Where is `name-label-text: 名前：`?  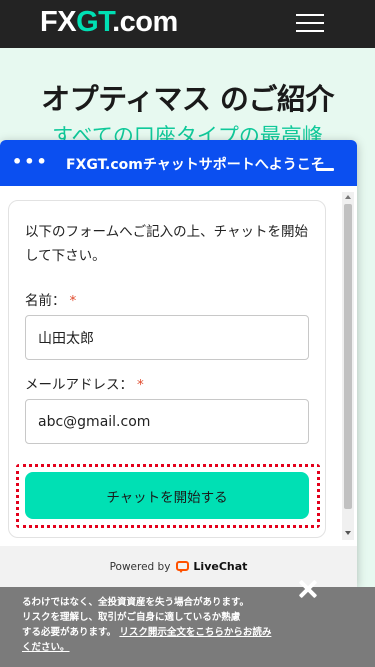
name-label-text: 名前： is located at coordinates (45, 301).